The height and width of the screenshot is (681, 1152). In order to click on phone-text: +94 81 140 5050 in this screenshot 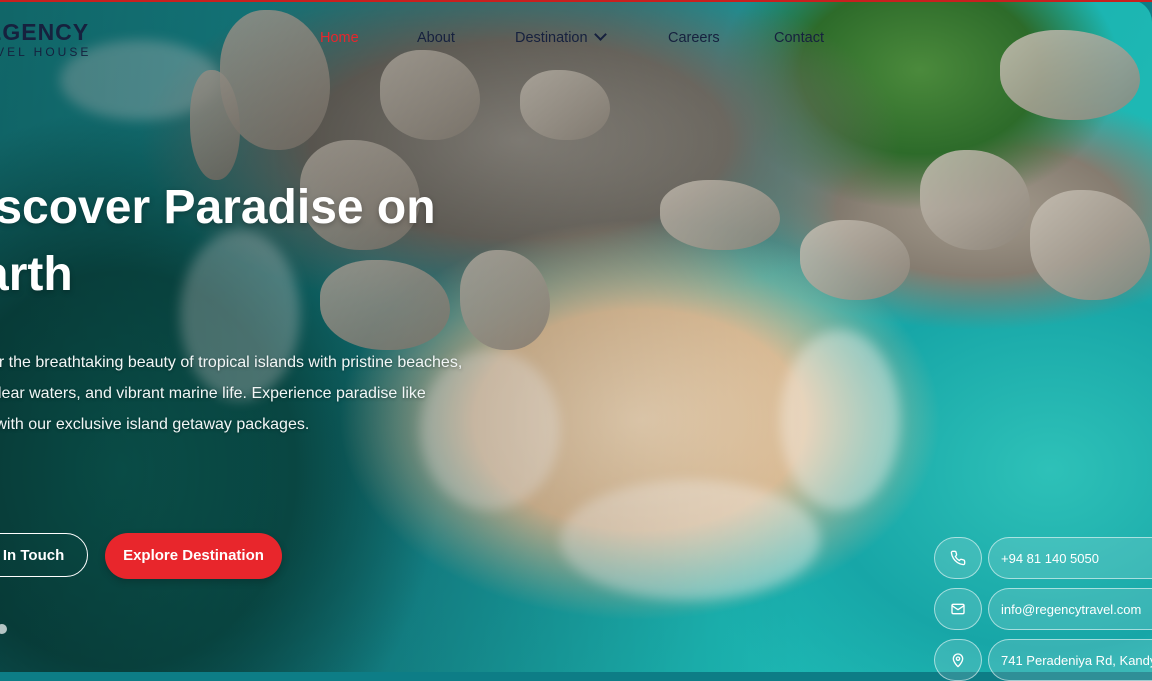, I will do `click(1070, 558)`.